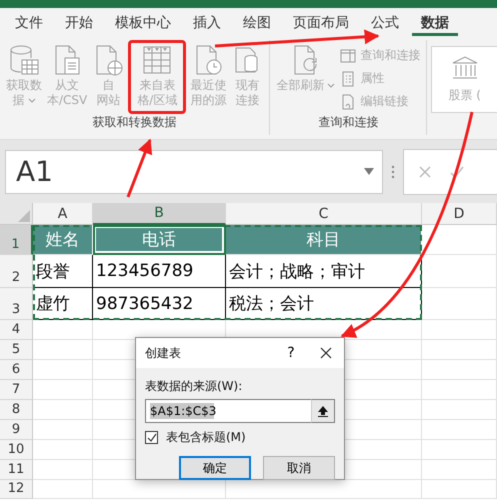  I want to click on pane-icon, so click(348, 56).